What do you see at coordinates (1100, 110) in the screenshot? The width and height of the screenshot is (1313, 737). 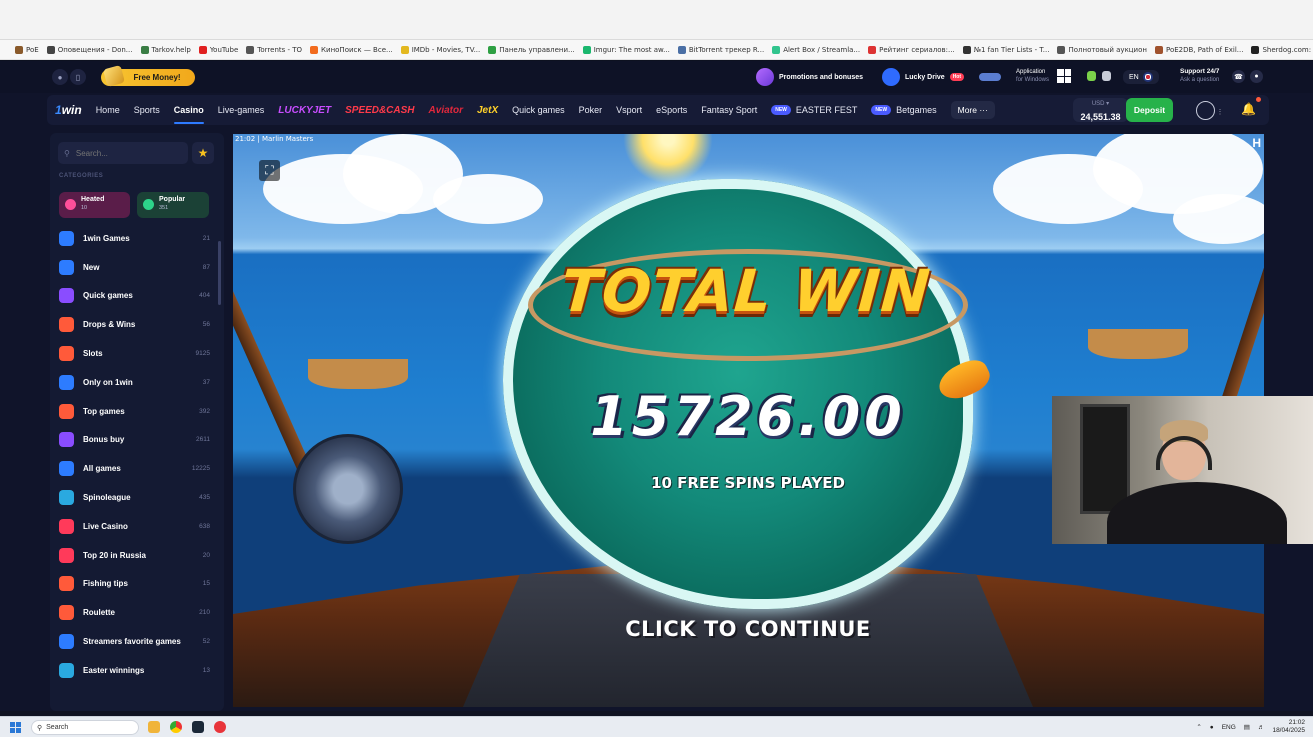 I see `balance-display: USD ▾ 24,551.38` at bounding box center [1100, 110].